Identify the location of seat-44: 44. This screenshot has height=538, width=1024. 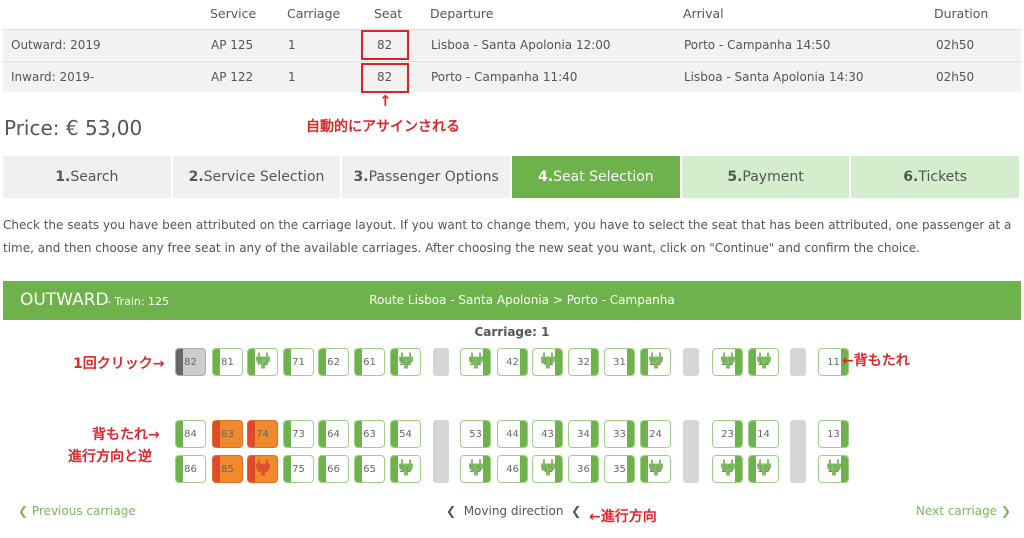
(512, 434).